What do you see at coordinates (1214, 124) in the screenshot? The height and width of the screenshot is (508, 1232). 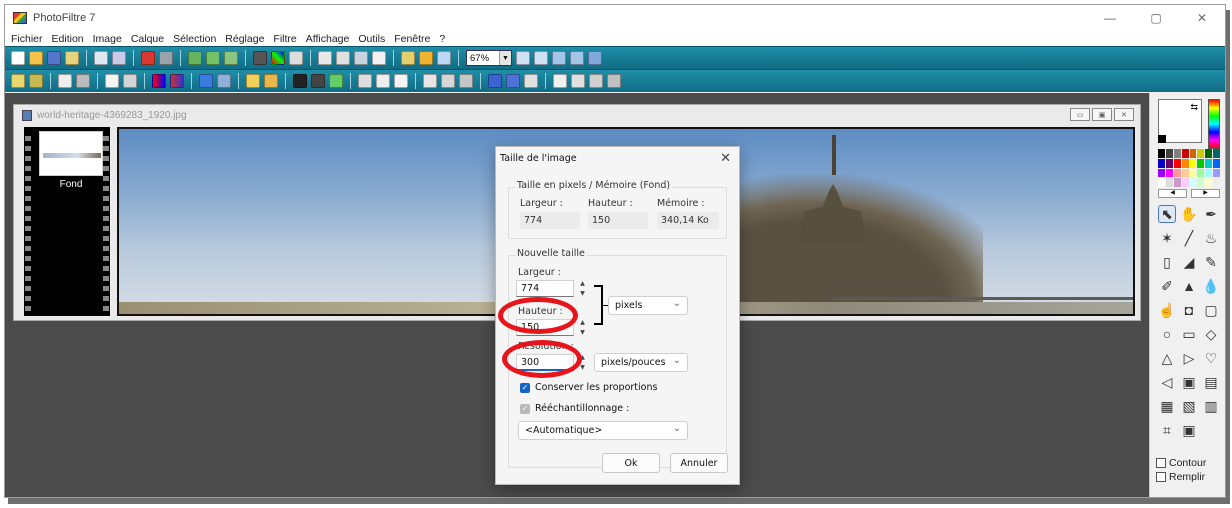 I see `hue-bar` at bounding box center [1214, 124].